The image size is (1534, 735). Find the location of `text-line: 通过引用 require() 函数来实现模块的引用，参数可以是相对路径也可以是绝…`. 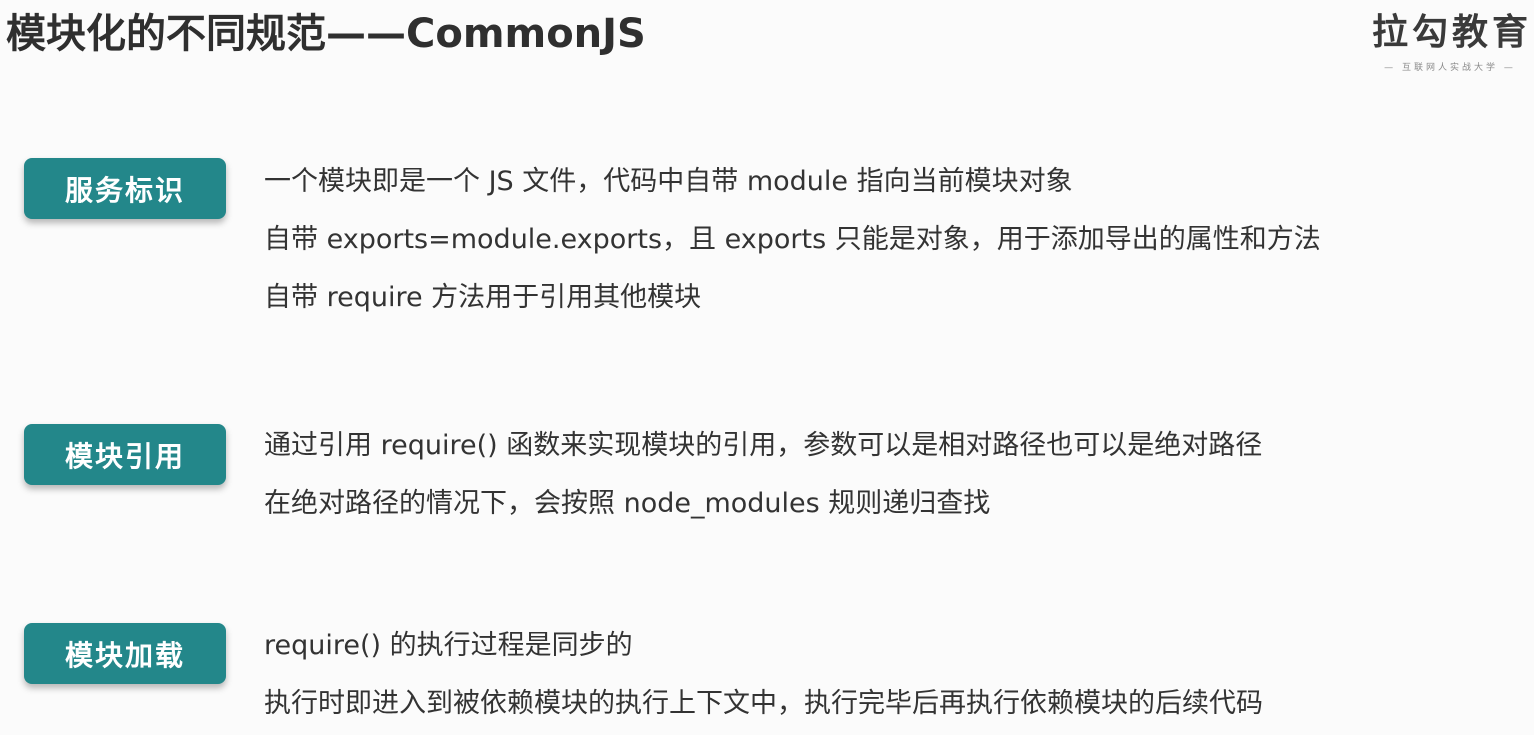

text-line: 通过引用 require() 函数来实现模块的引用，参数可以是相对路径也可以是绝… is located at coordinates (763, 445).